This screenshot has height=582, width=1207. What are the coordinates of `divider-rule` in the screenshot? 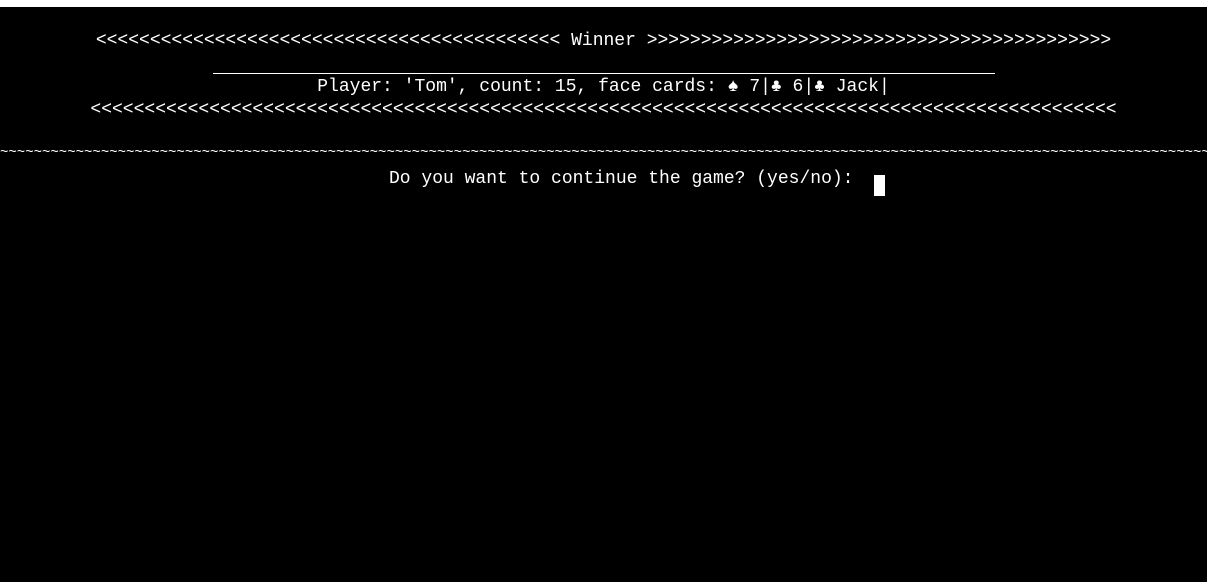 It's located at (604, 73).